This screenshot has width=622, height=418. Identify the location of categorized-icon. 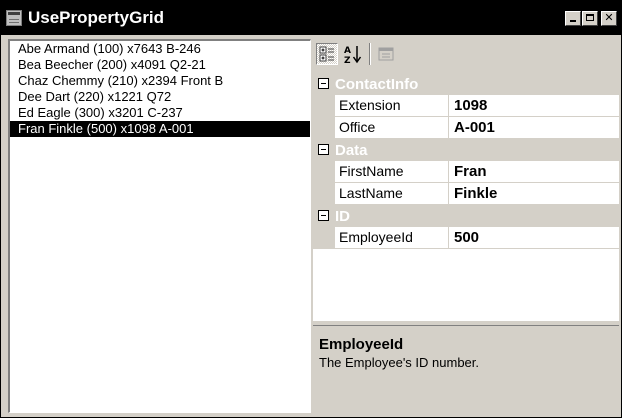
(326, 54).